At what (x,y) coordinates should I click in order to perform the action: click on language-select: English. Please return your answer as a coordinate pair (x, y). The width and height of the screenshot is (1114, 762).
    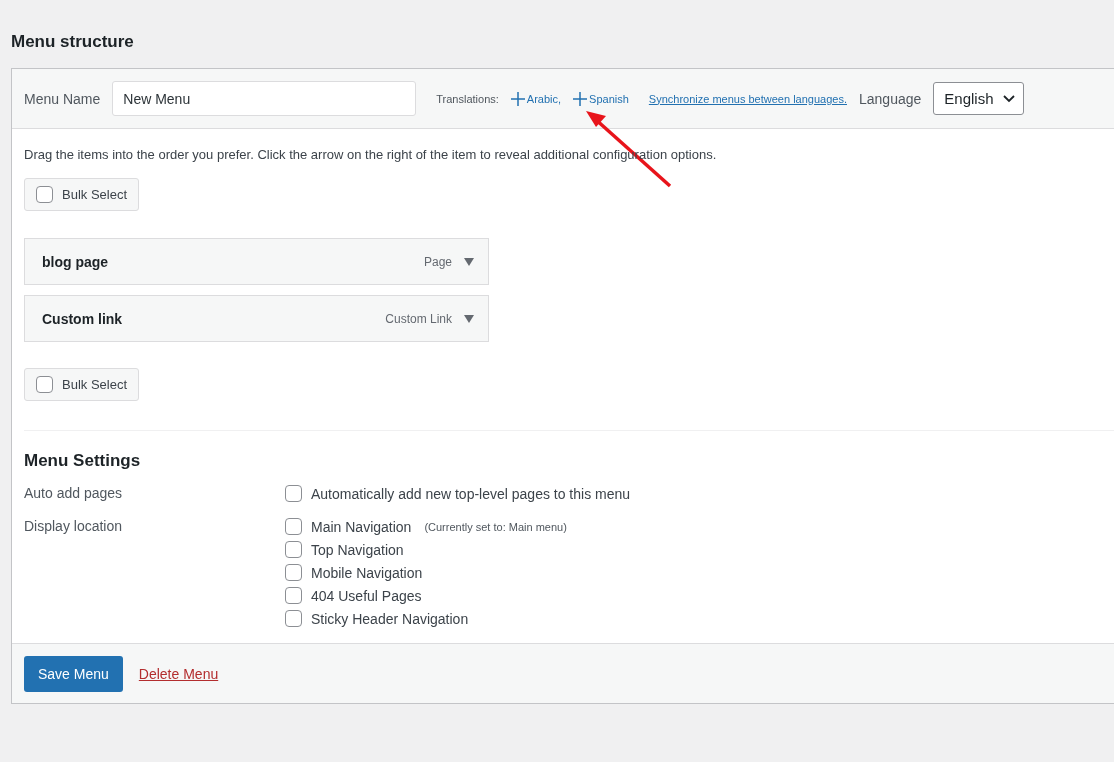
    Looking at the image, I should click on (979, 98).